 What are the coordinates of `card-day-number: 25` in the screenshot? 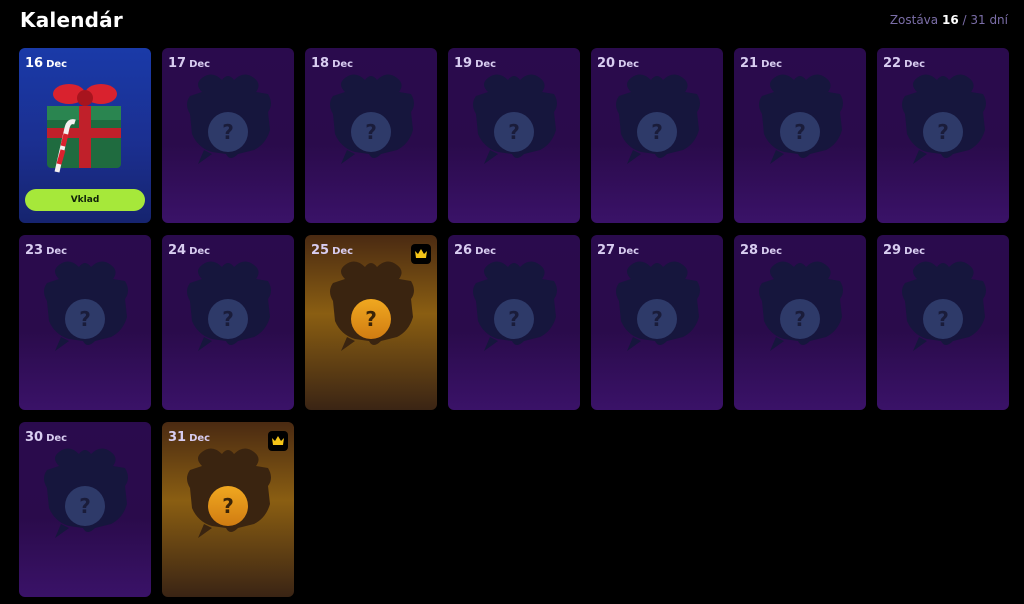 It's located at (320, 250).